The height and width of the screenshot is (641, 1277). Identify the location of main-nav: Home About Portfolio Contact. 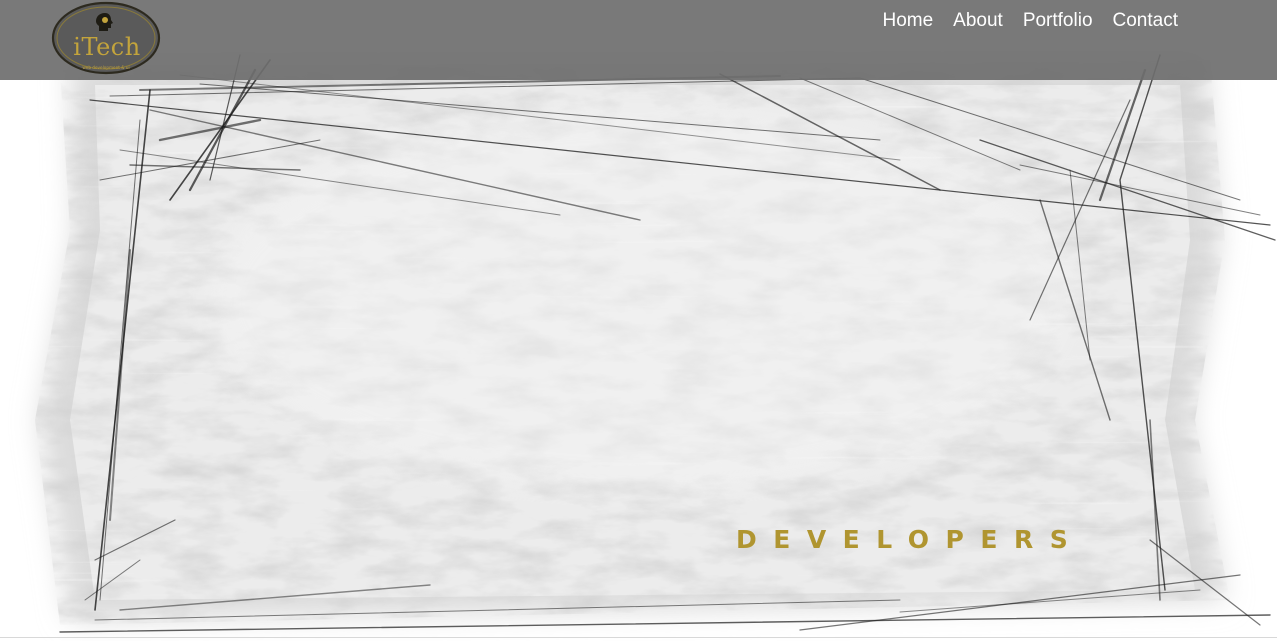
(1030, 21).